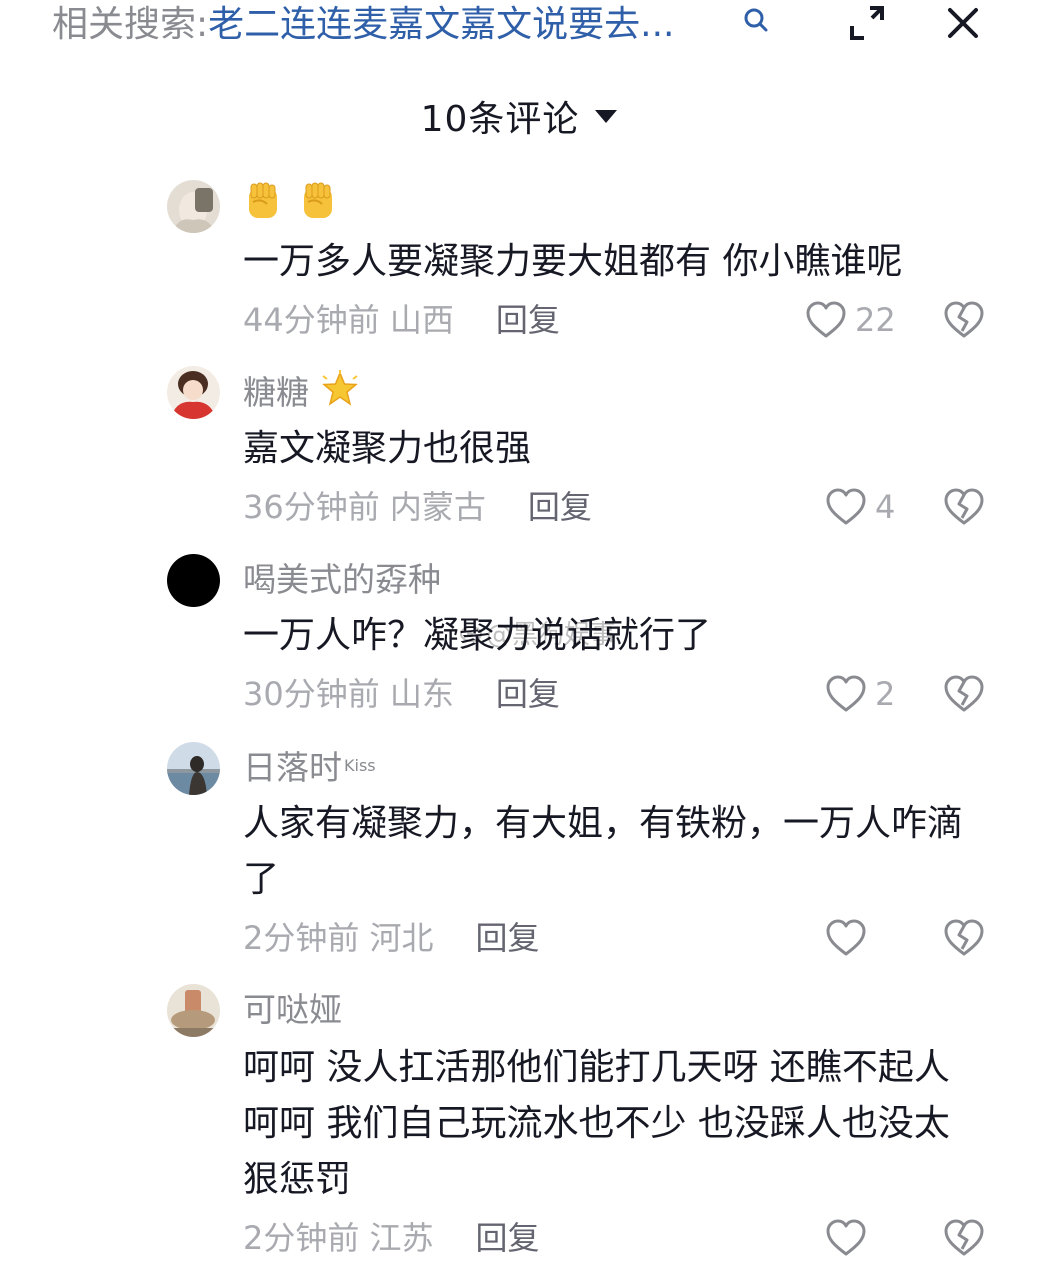  Describe the element at coordinates (471, 634) in the screenshot. I see `weibo-logo-icon` at that location.